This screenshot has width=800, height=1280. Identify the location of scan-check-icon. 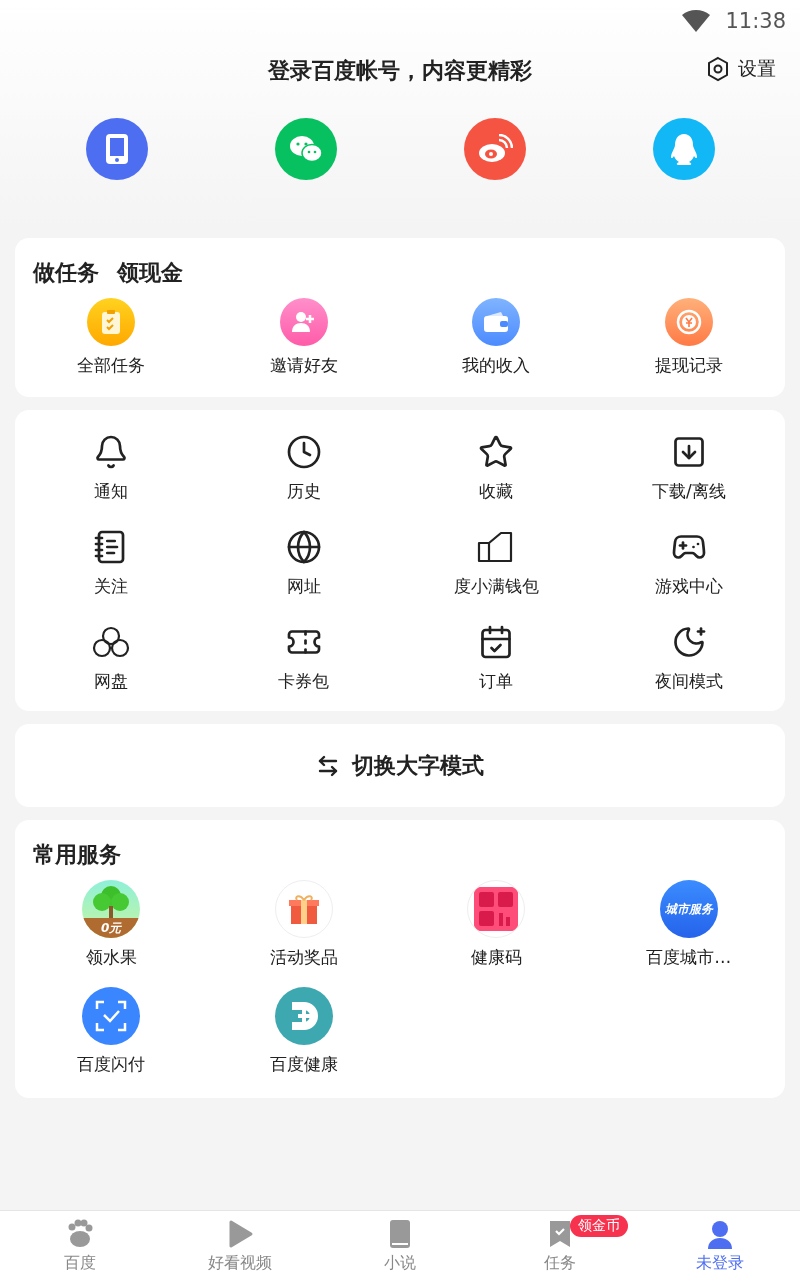
(111, 1016).